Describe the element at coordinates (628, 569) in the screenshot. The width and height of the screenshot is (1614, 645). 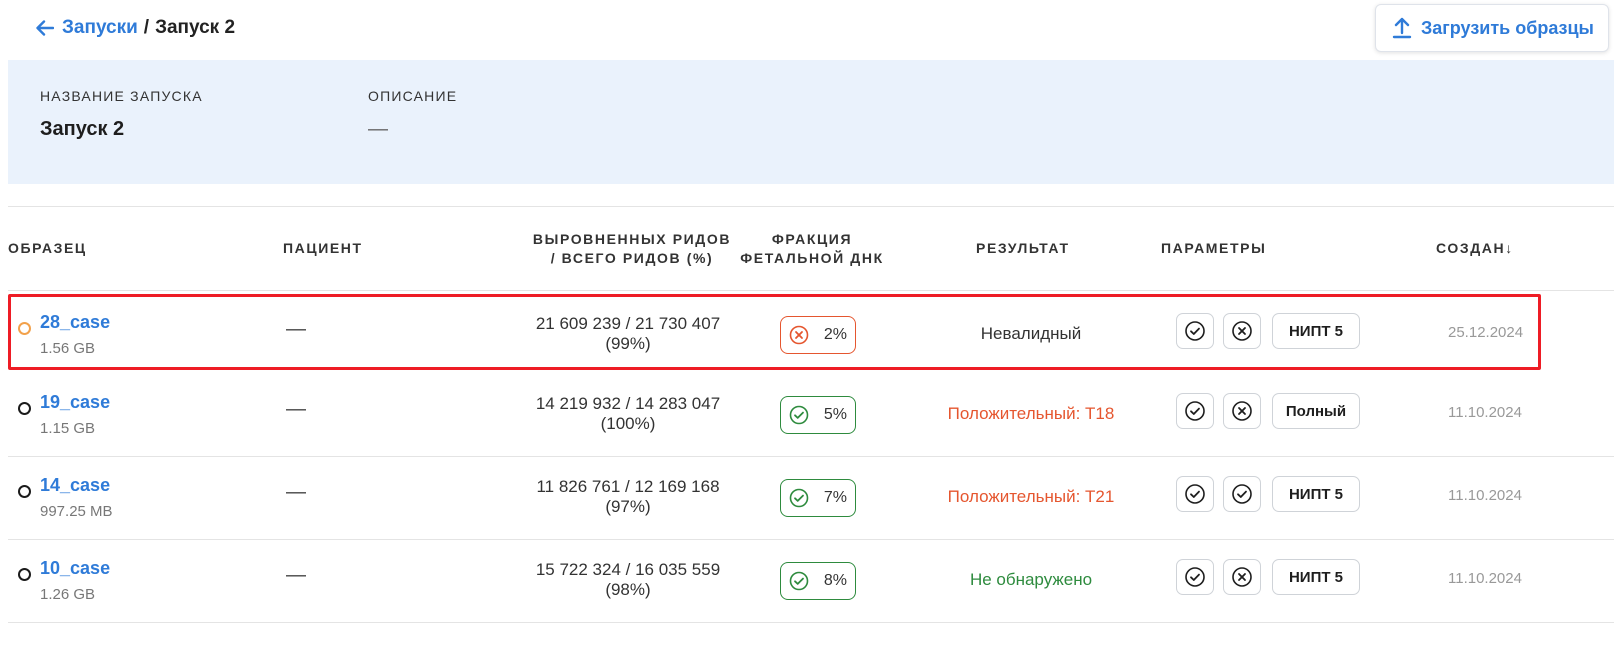
I see `reads-counts: 15 722 324 / 16 035 559` at that location.